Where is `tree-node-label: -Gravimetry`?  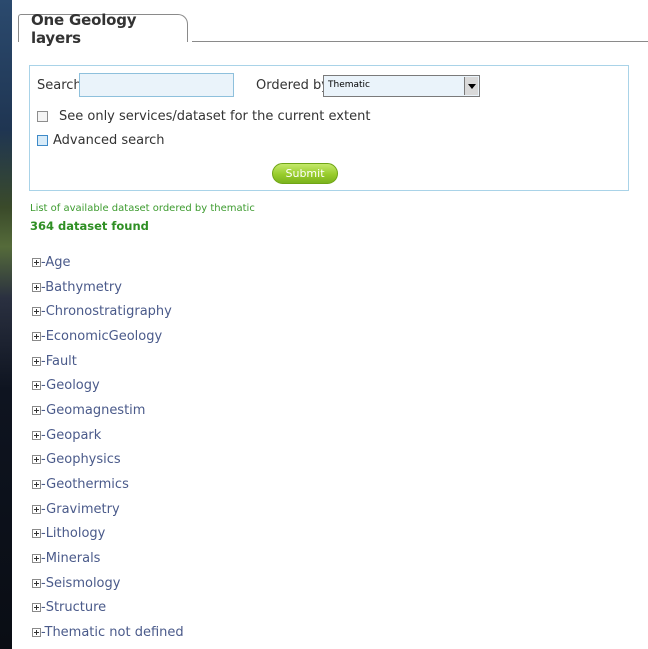 tree-node-label: -Gravimetry is located at coordinates (80, 509).